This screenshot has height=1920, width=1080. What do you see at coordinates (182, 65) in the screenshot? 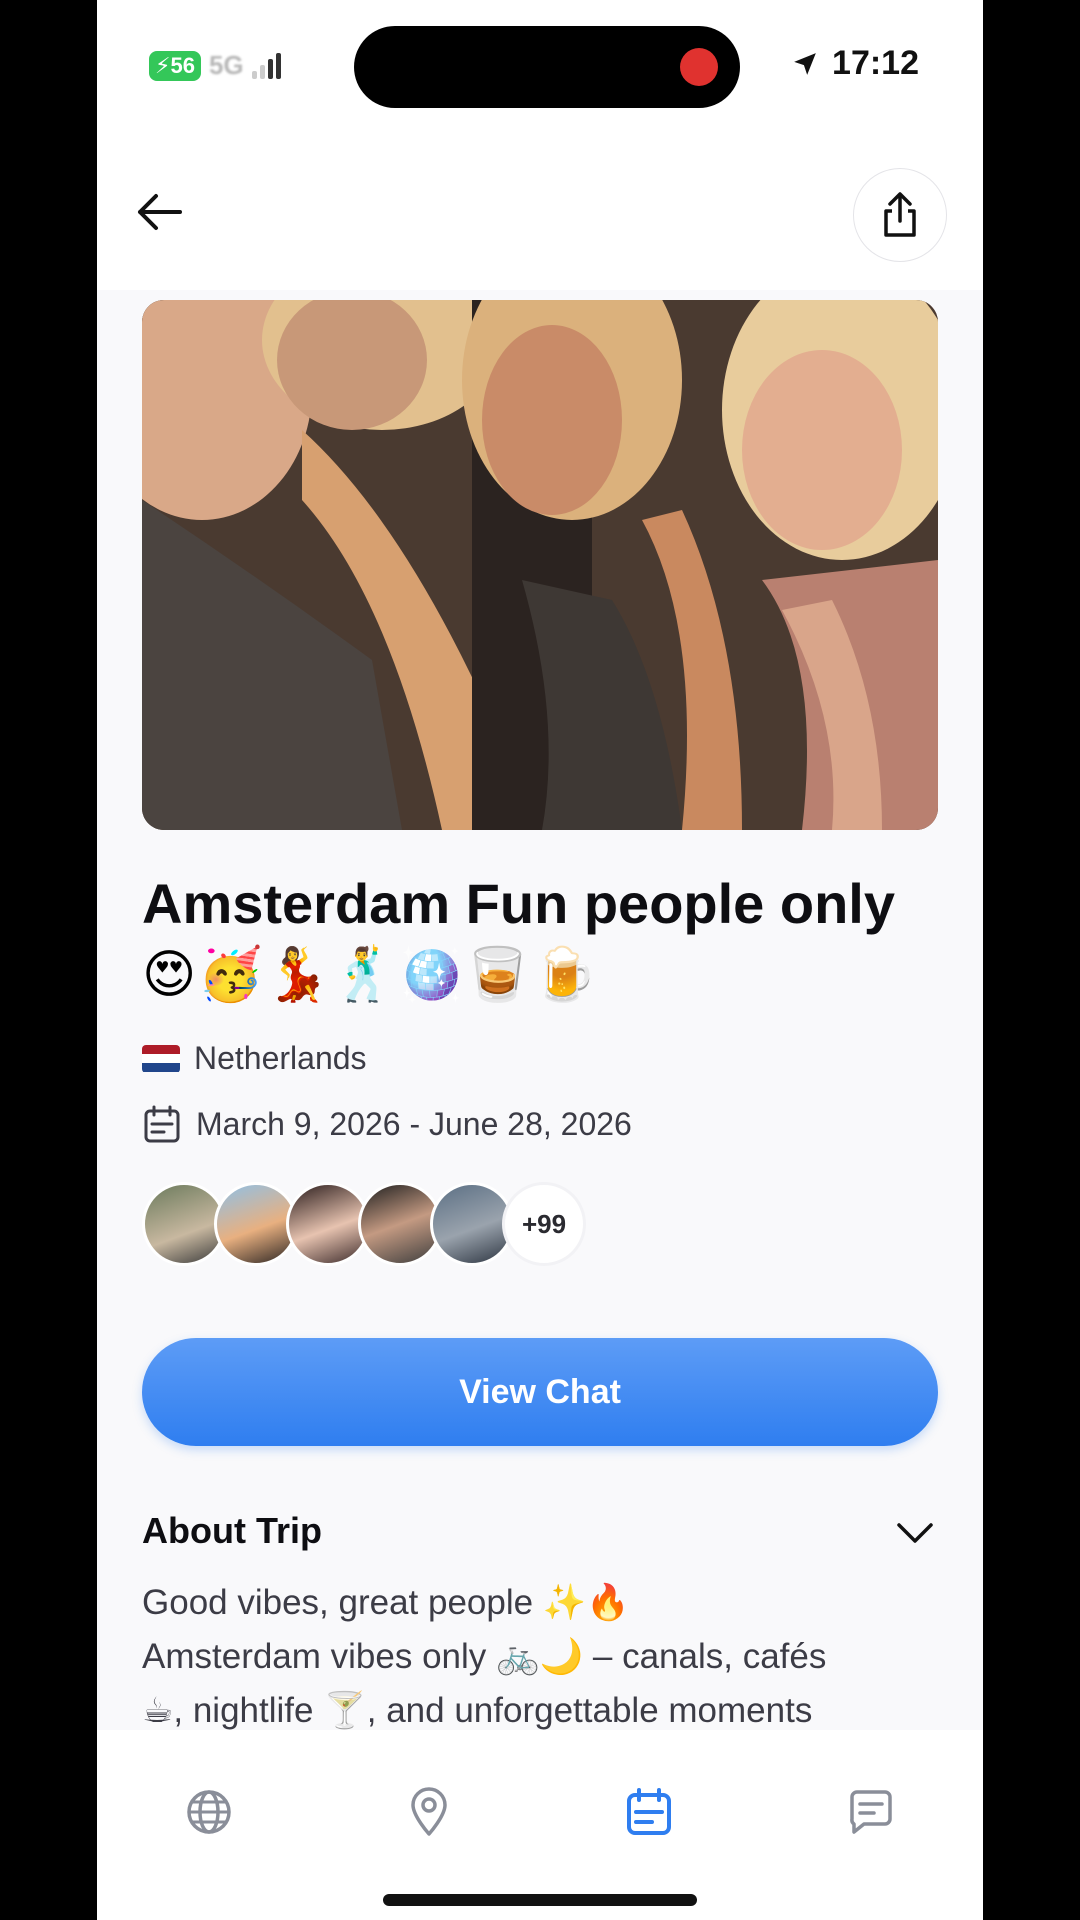
I see `battery-level: 56` at bounding box center [182, 65].